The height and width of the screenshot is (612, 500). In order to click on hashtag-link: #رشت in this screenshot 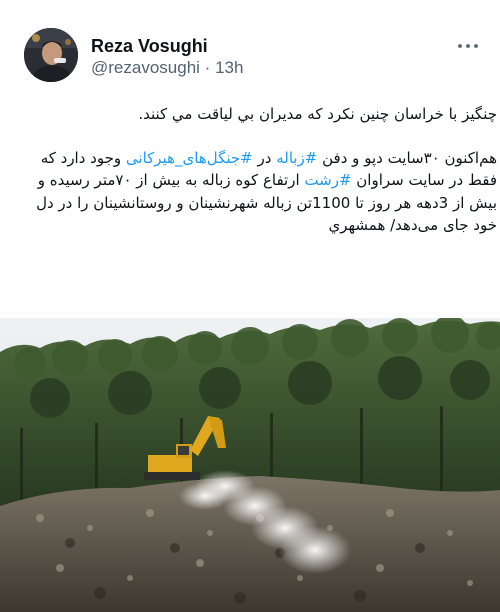, I will do `click(327, 180)`.